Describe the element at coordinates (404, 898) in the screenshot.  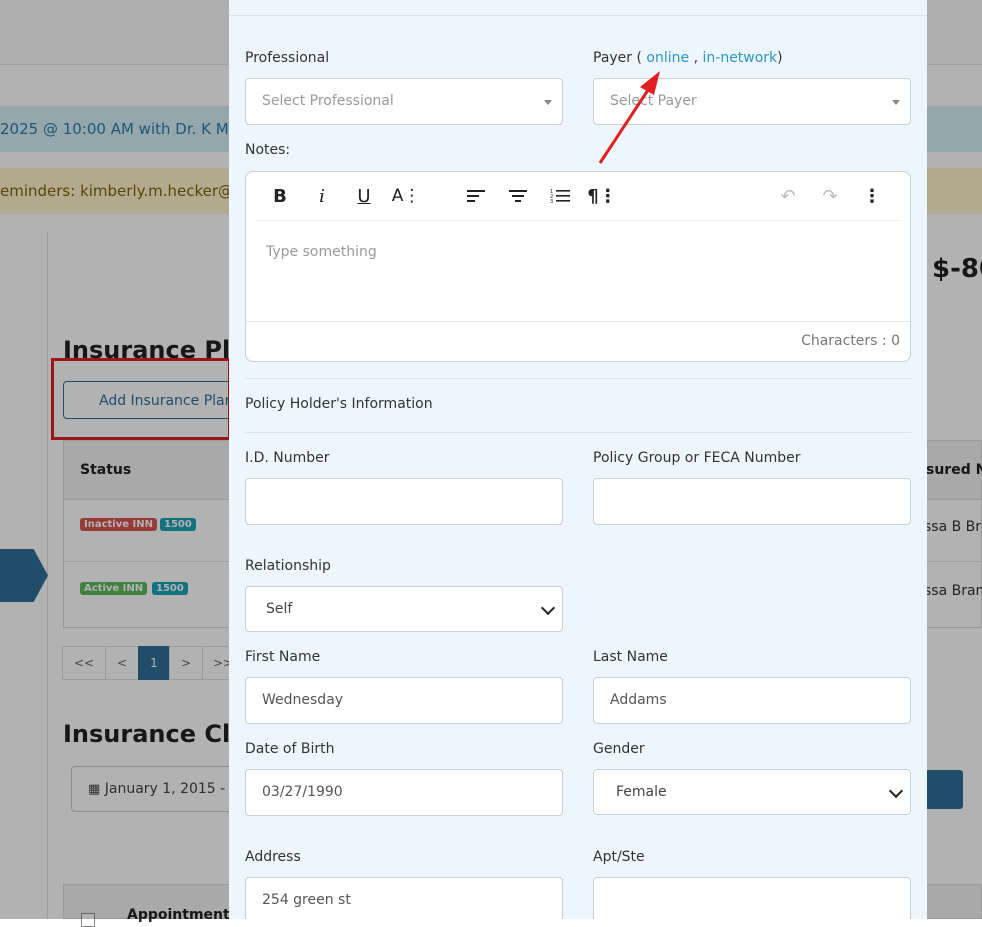
I see `address-input: 254 green st` at that location.